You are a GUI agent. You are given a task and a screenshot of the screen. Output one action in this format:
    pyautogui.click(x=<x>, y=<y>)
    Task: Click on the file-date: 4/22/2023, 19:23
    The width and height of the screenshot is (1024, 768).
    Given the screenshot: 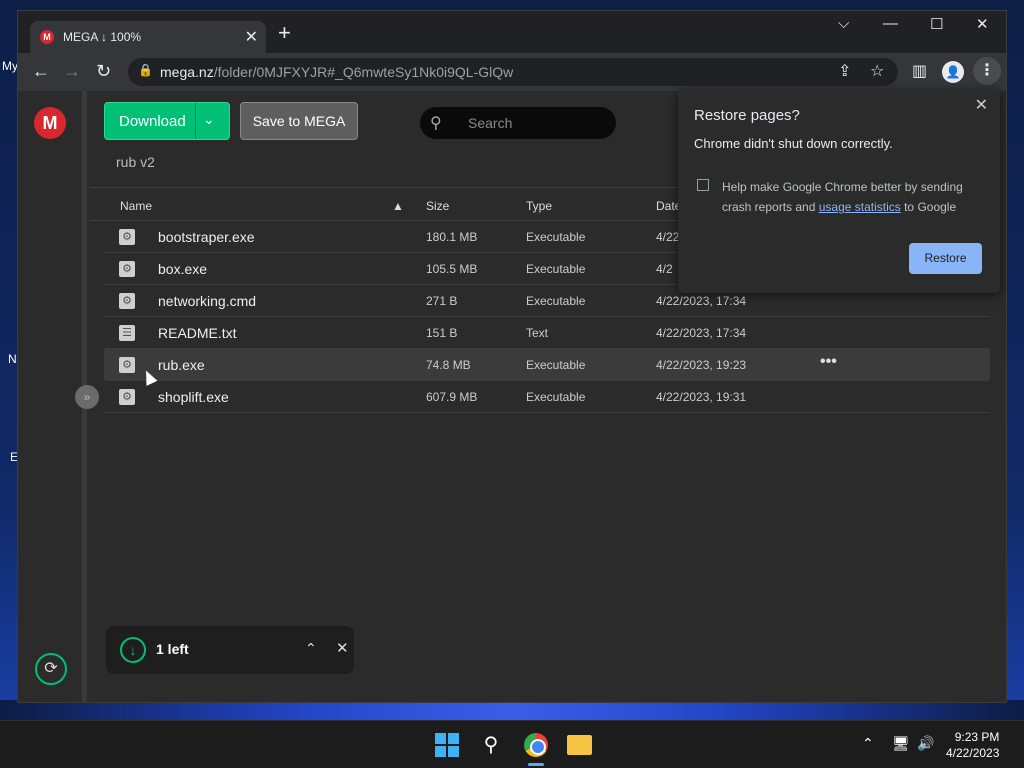 What is the action you would take?
    pyautogui.click(x=701, y=365)
    